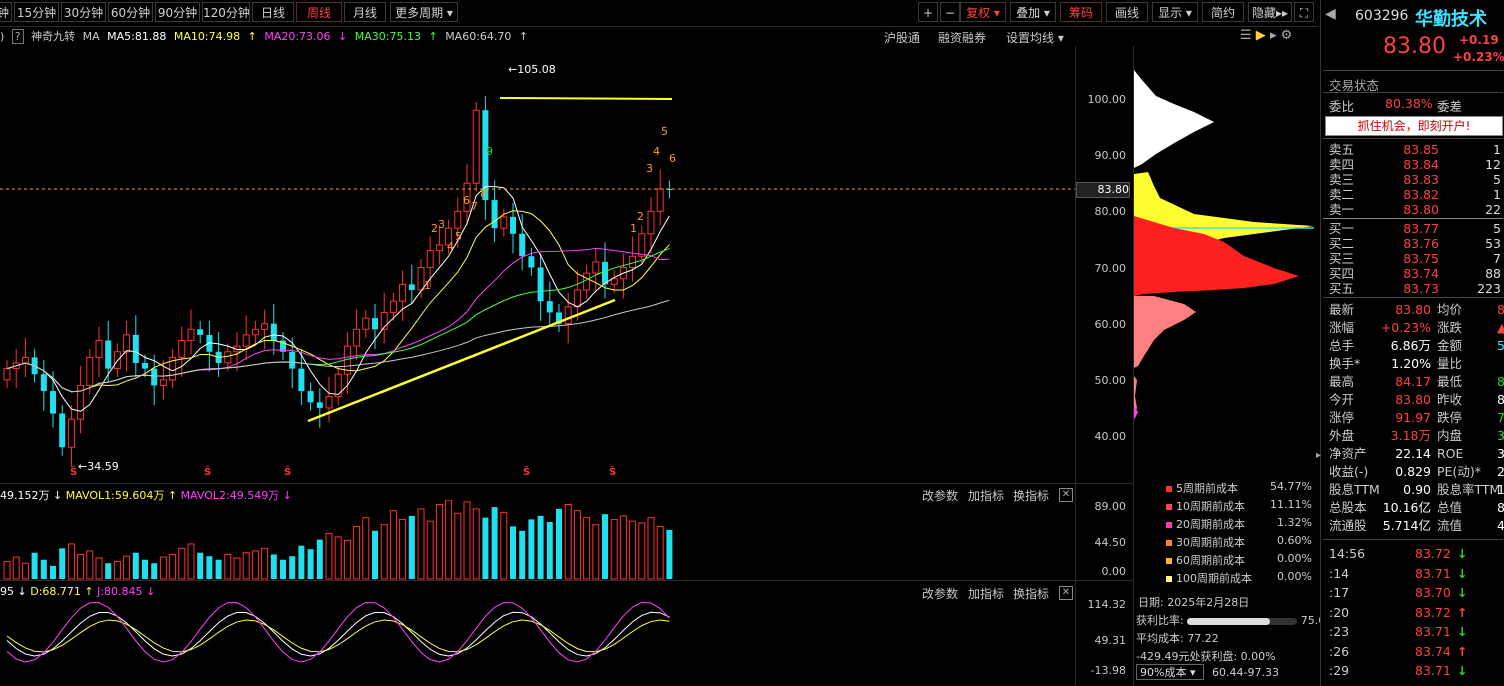  What do you see at coordinates (17, 36) in the screenshot?
I see `help-icon: ?` at bounding box center [17, 36].